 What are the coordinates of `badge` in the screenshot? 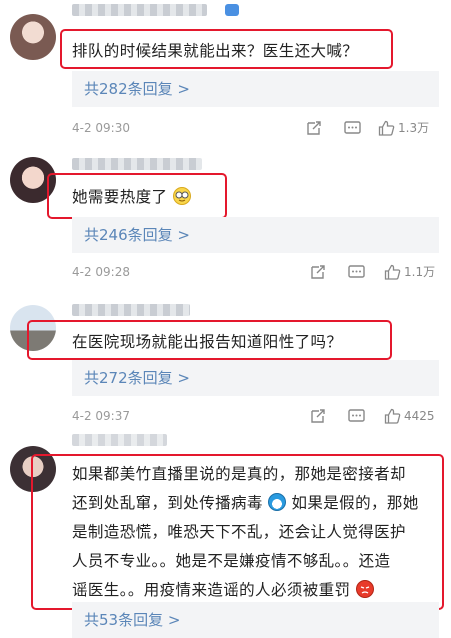 It's located at (232, 10).